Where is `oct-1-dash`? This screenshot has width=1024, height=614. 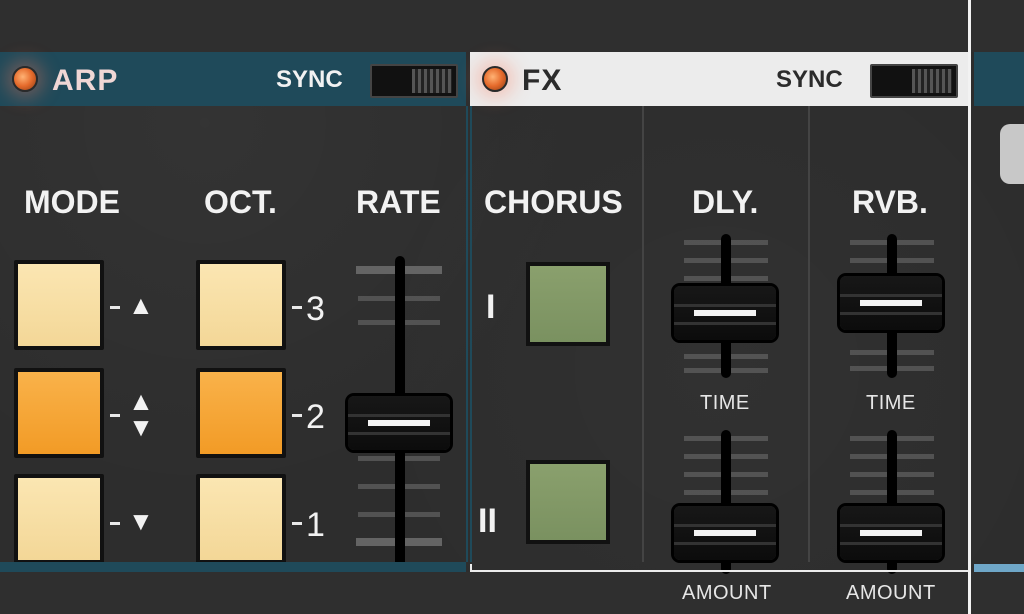 oct-1-dash is located at coordinates (297, 523).